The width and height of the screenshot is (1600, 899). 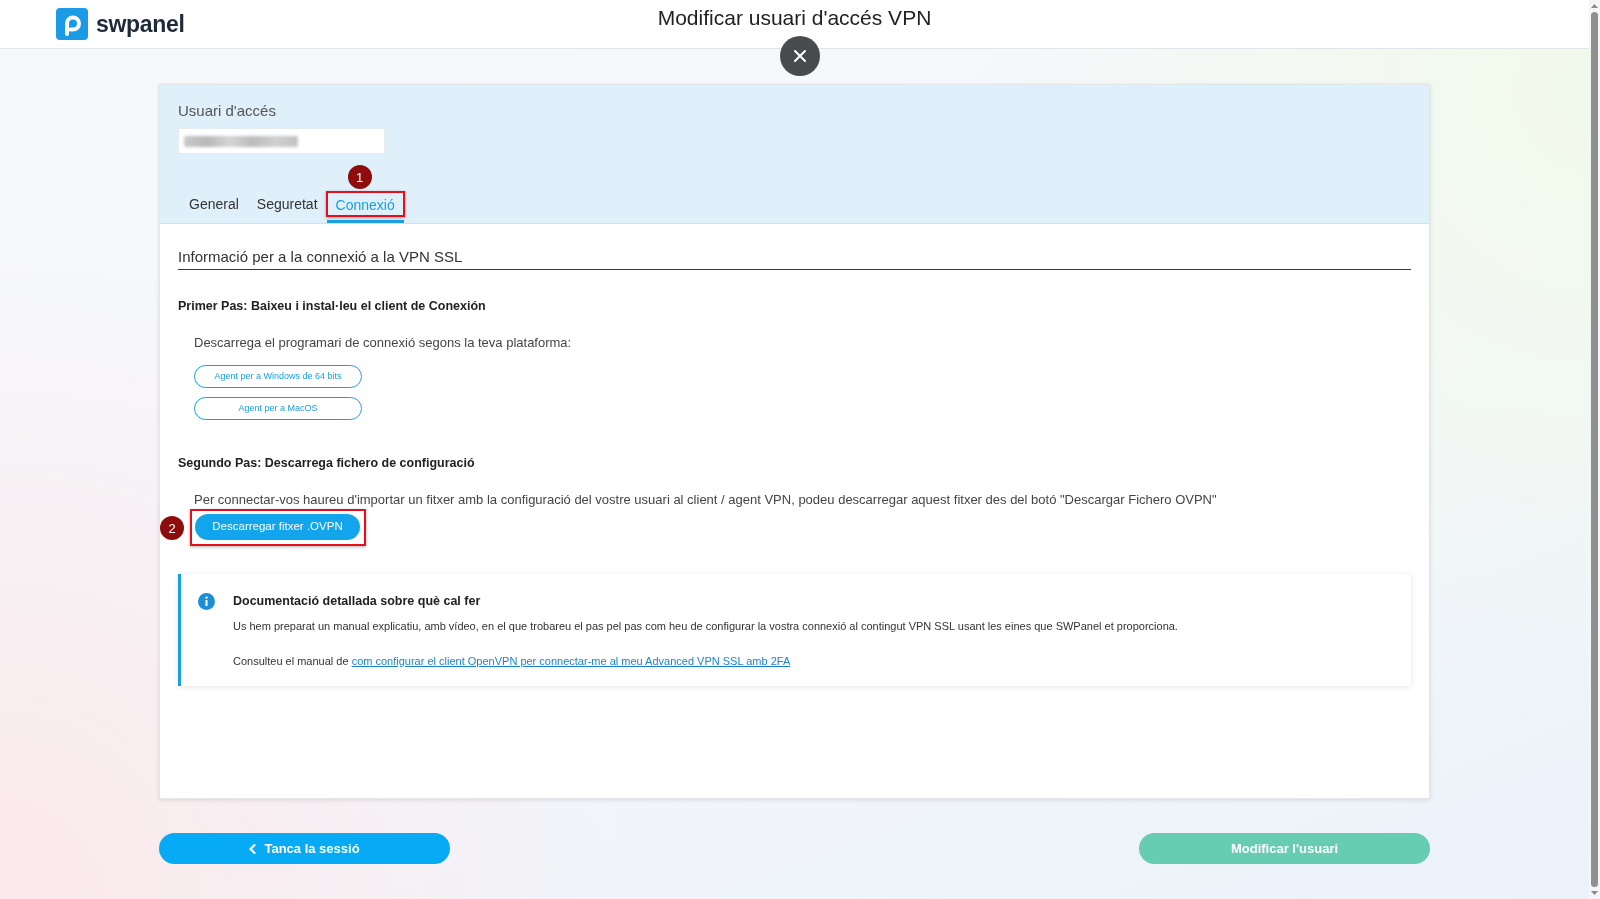 What do you see at coordinates (357, 601) in the screenshot?
I see `info-title: Documentació detallada sobre què cal fer` at bounding box center [357, 601].